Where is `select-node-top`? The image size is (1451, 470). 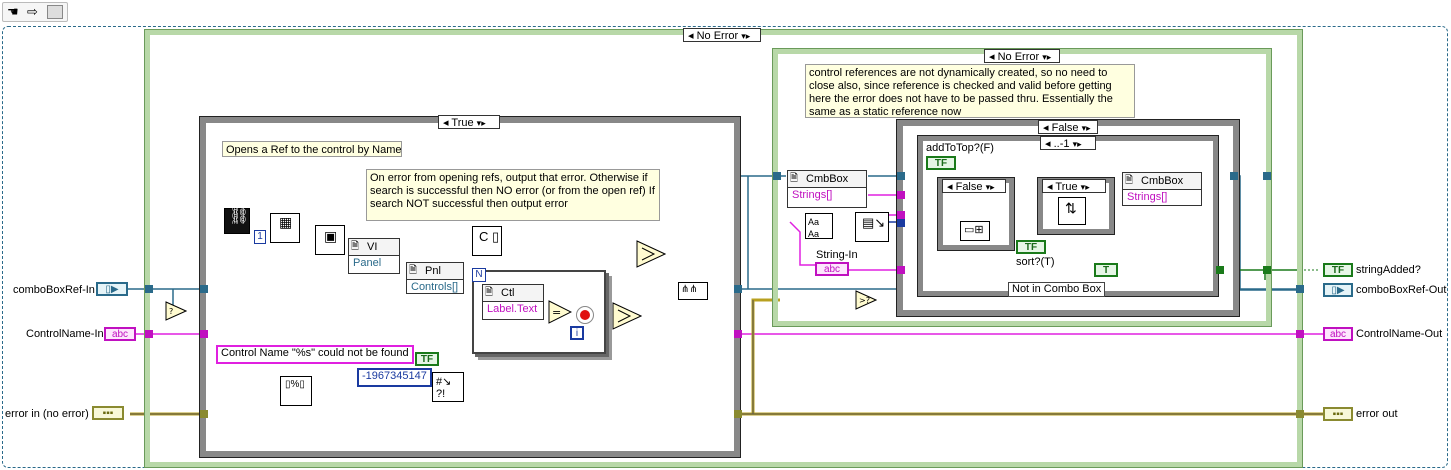 select-node-top is located at coordinates (651, 254).